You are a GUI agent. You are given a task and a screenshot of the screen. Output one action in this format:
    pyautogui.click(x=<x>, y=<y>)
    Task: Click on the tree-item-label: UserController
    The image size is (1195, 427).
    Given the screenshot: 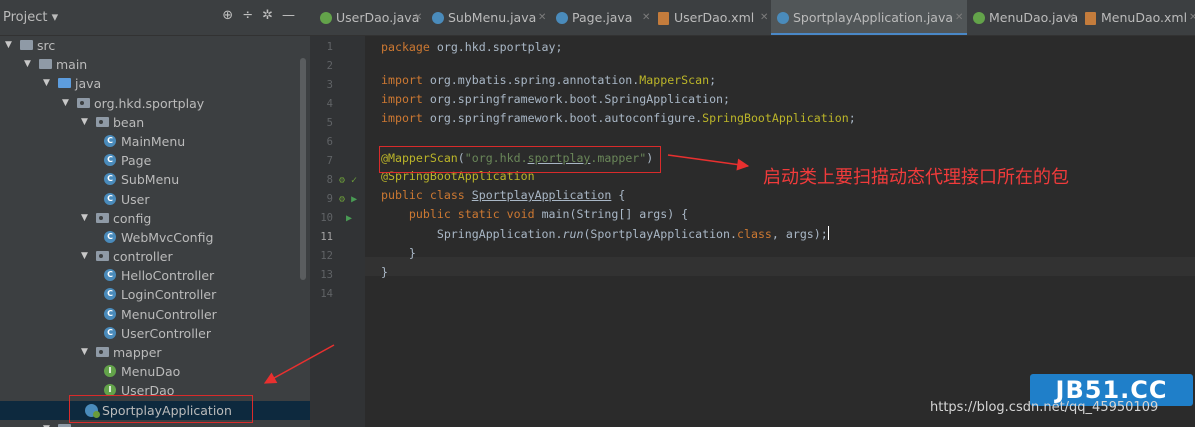 What is the action you would take?
    pyautogui.click(x=166, y=333)
    